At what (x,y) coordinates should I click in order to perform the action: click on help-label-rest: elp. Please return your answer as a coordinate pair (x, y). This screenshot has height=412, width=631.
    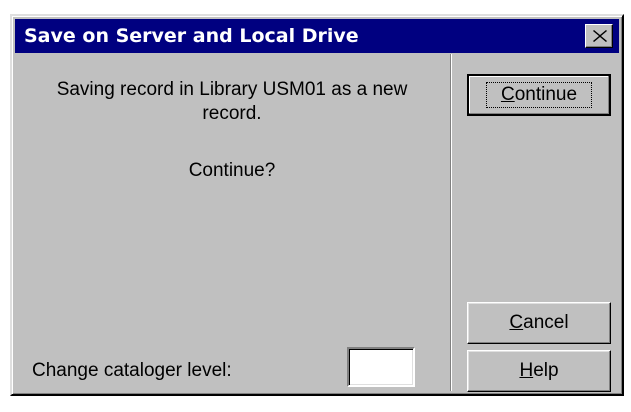
    Looking at the image, I should click on (546, 370).